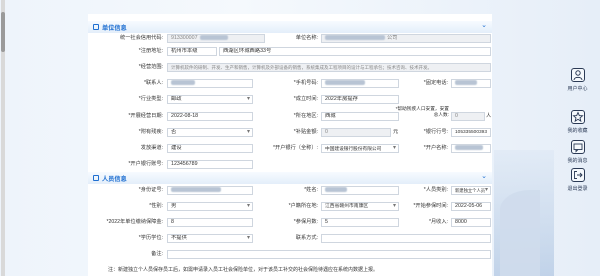 The height and width of the screenshot is (276, 600). I want to click on employees-field: 0, so click(468, 116).